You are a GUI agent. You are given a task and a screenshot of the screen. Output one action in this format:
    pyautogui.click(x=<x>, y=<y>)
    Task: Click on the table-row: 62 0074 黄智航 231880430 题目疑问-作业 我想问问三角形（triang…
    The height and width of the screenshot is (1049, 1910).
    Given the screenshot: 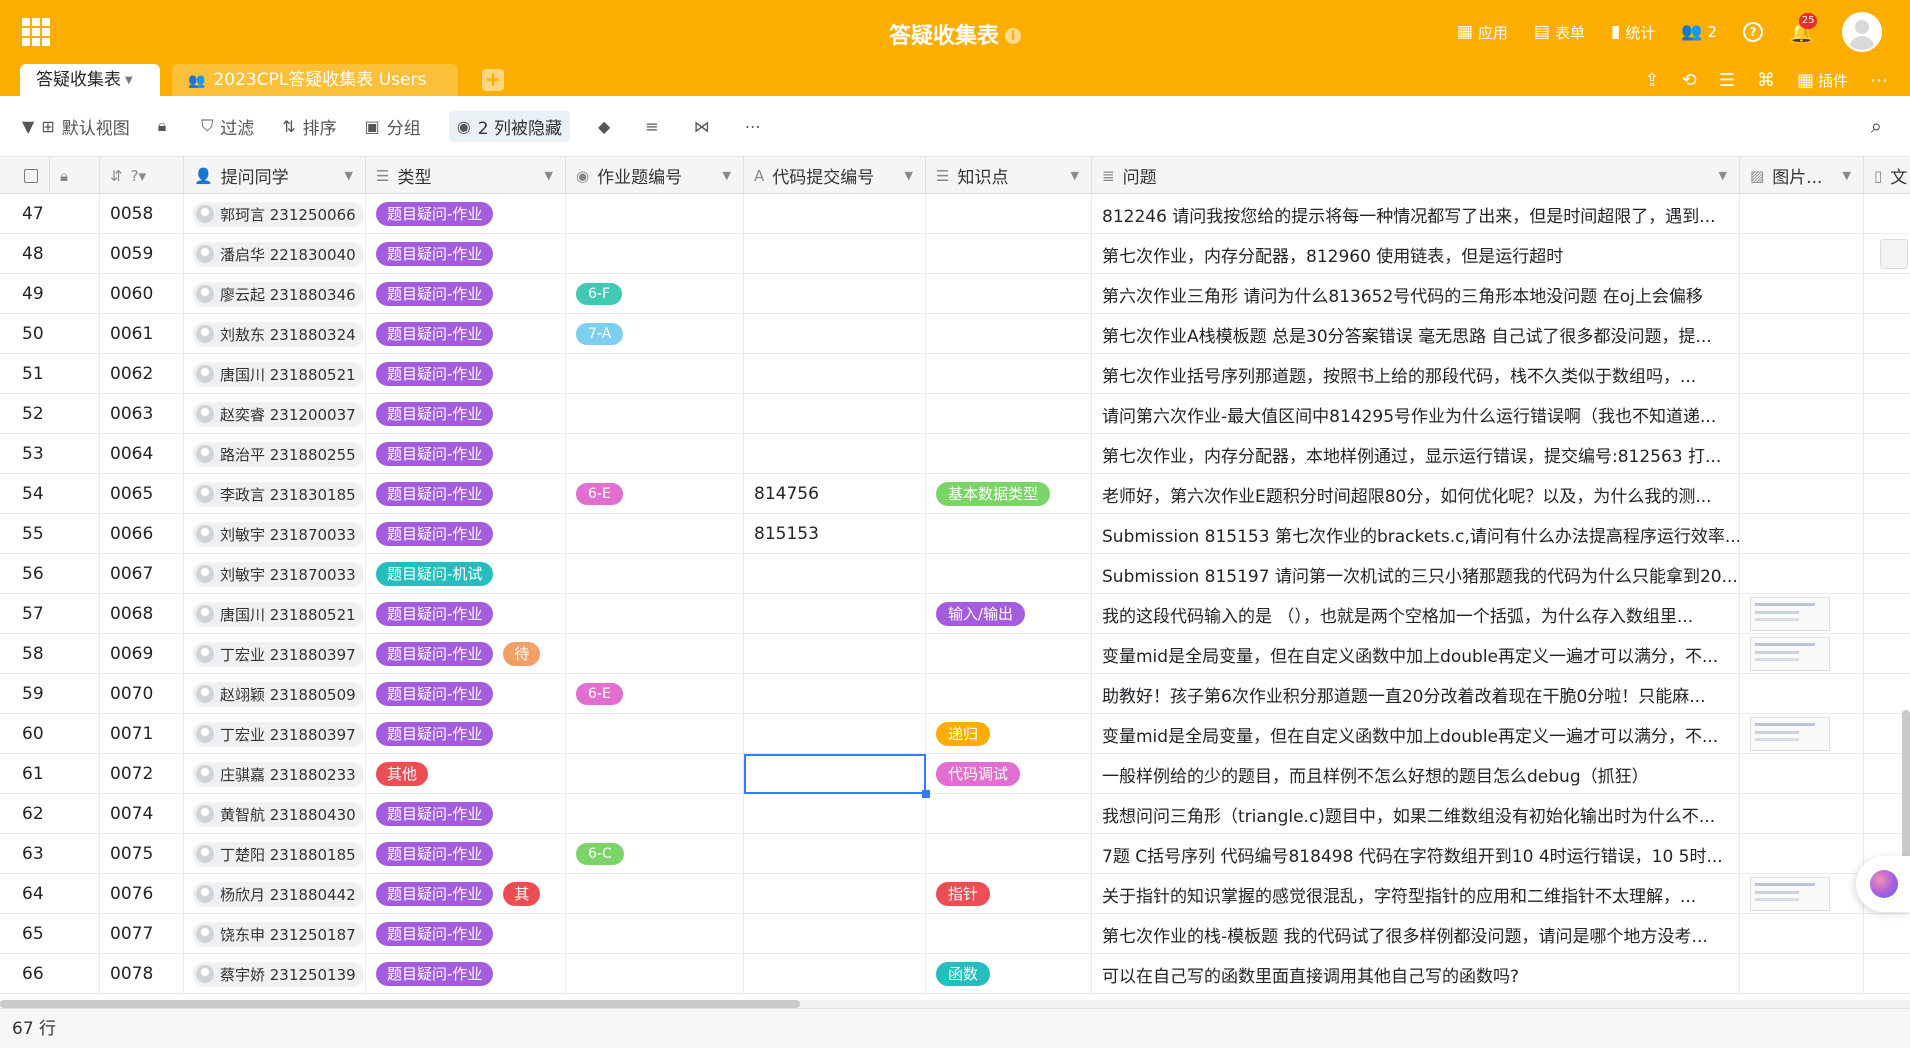 What is the action you would take?
    pyautogui.click(x=955, y=814)
    